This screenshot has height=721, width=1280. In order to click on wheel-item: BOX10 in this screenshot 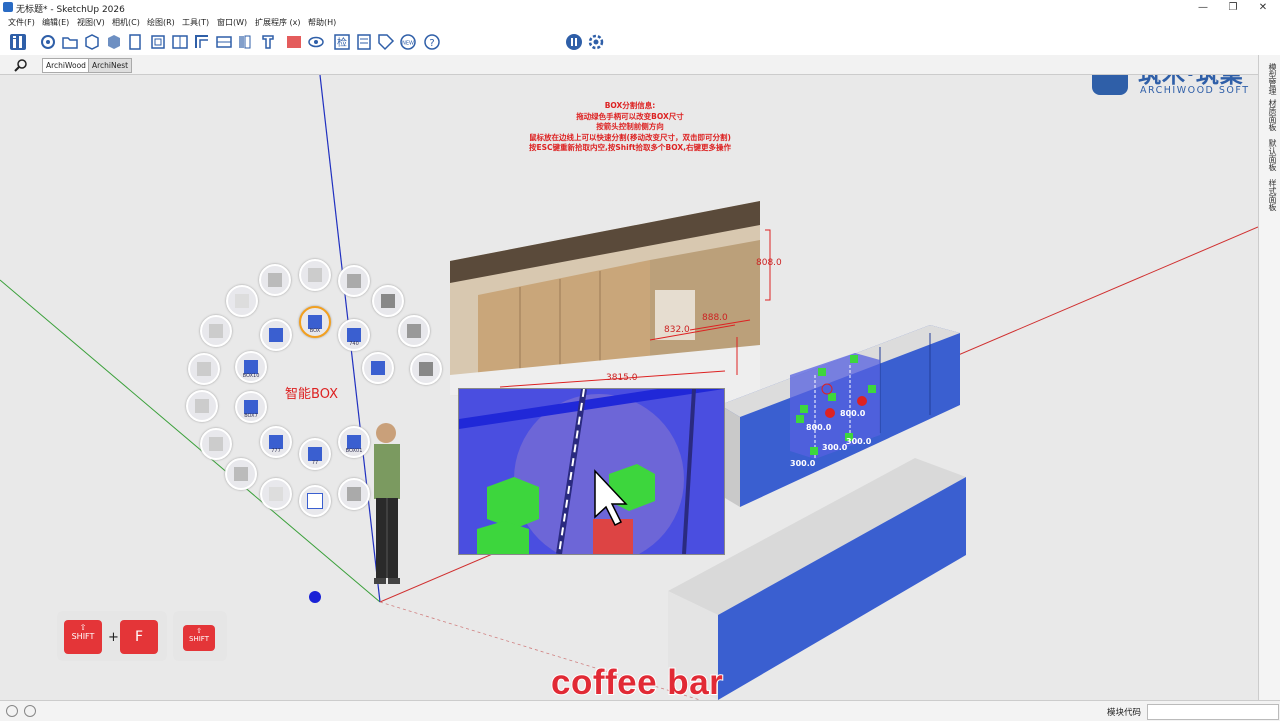, I will do `click(251, 367)`.